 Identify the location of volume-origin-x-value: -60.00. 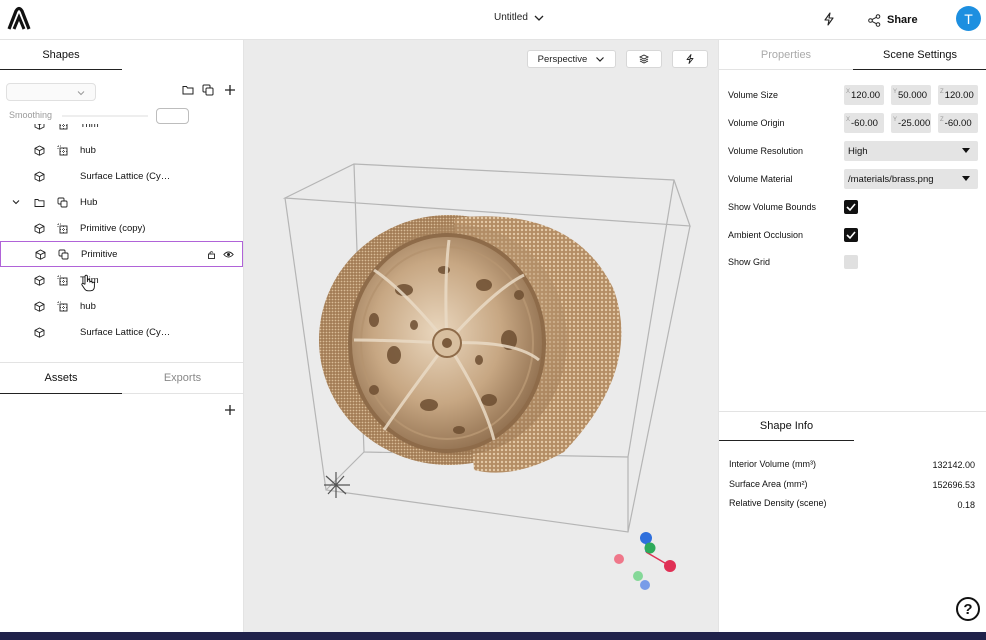
(864, 123).